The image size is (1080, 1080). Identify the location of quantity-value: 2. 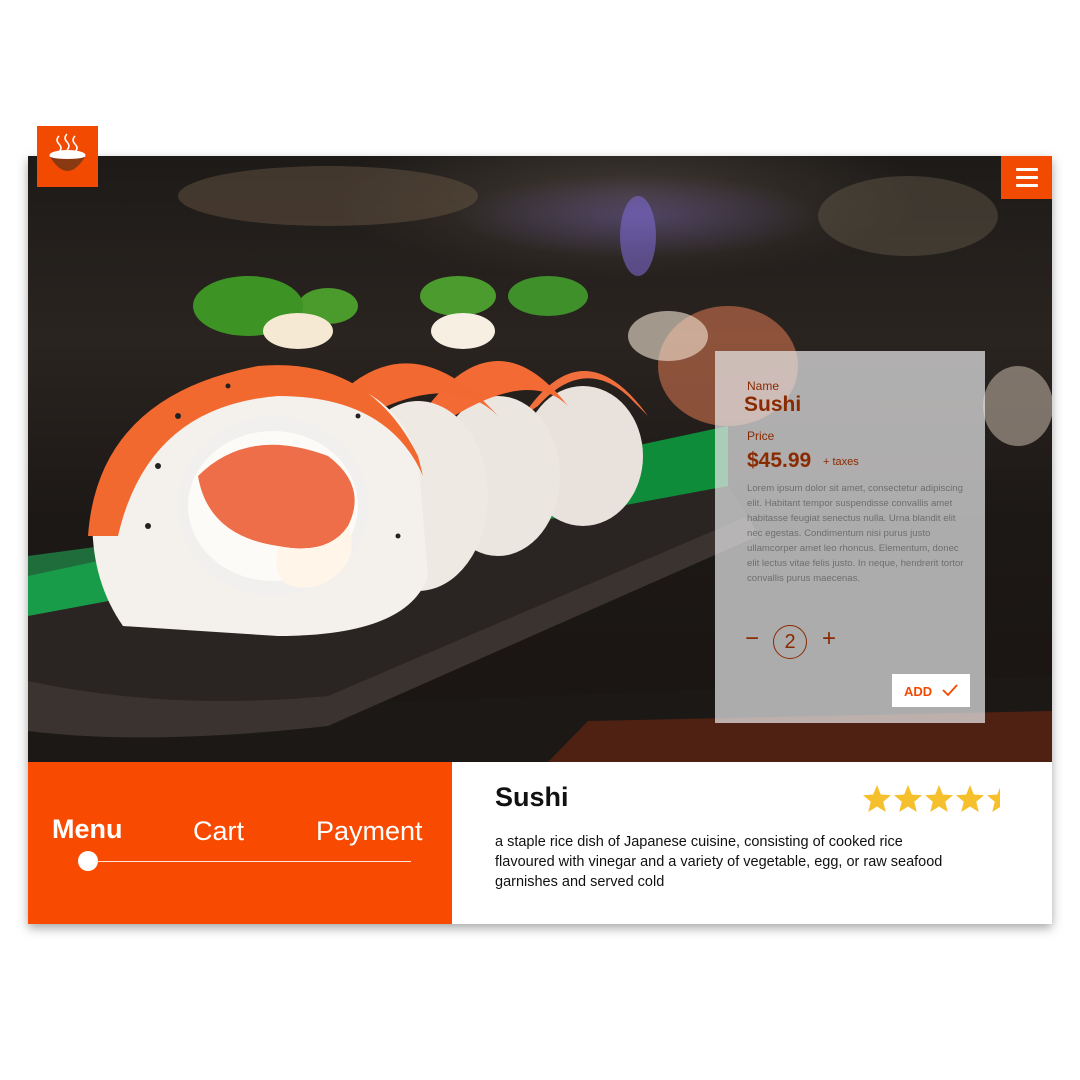
(790, 642).